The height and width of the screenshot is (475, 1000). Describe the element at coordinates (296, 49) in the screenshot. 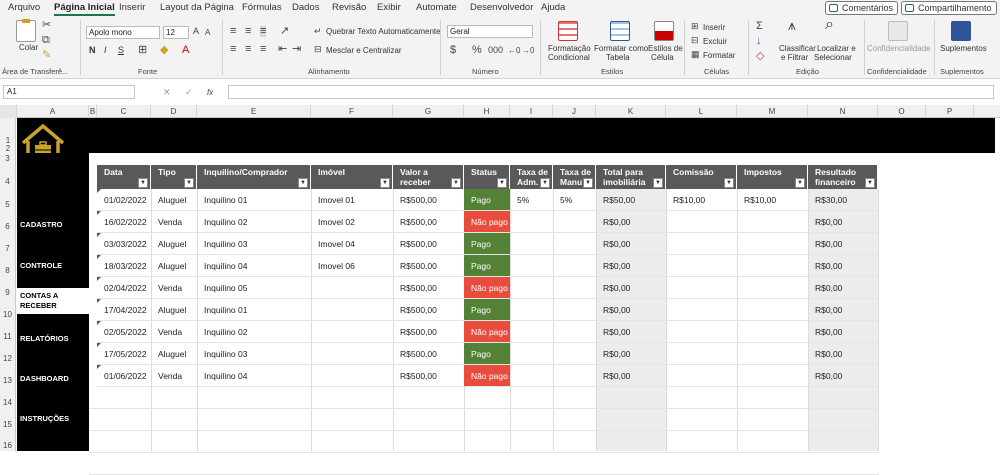

I see `indent-increase-icon: ⇥` at that location.